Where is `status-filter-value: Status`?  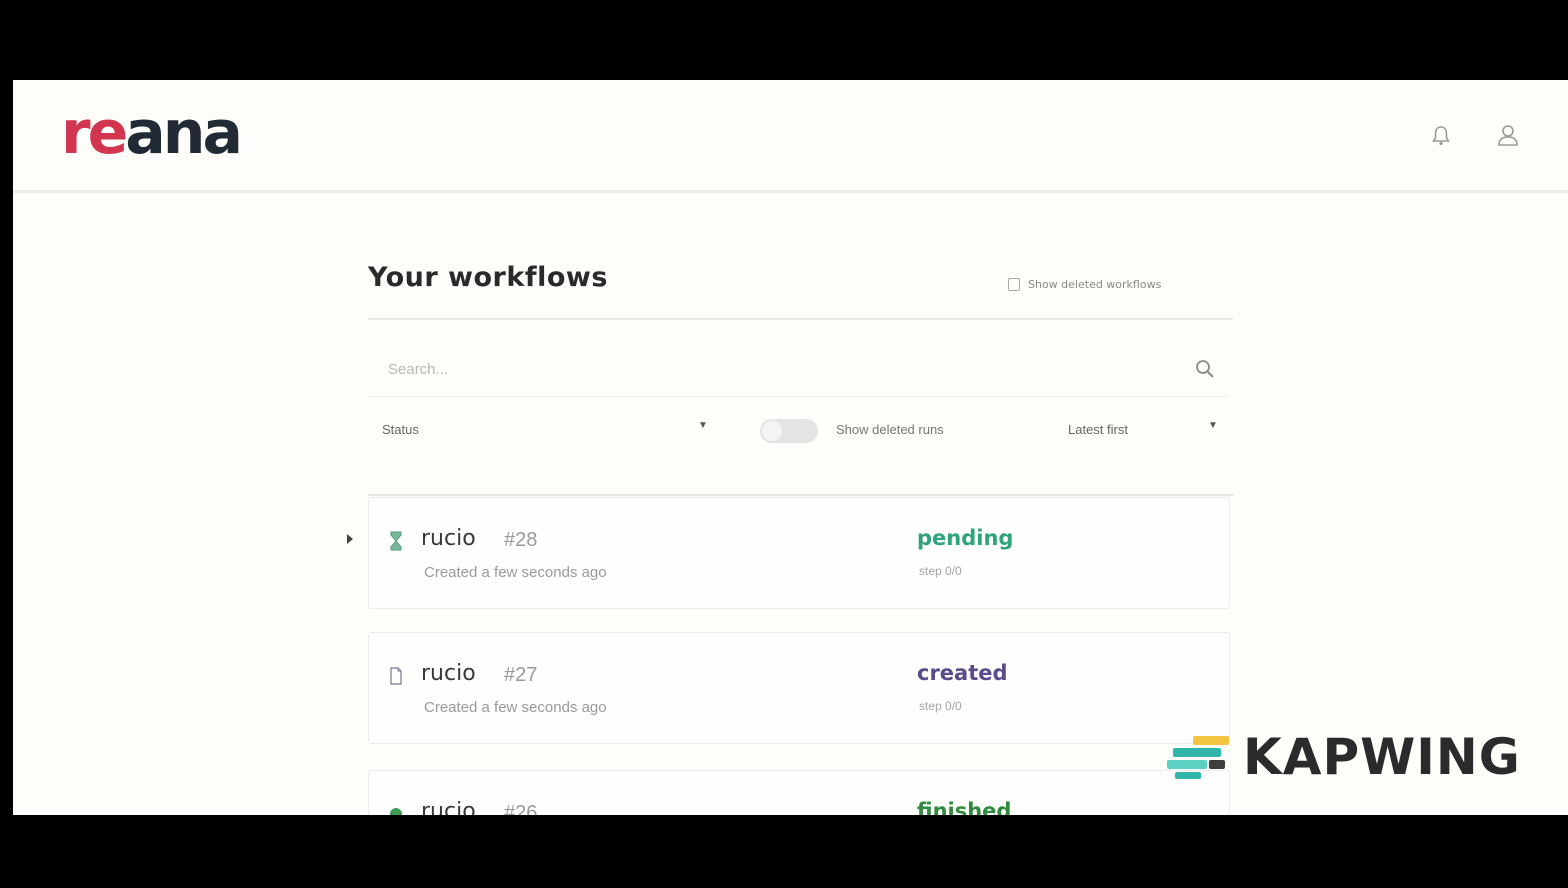
status-filter-value: Status is located at coordinates (400, 429).